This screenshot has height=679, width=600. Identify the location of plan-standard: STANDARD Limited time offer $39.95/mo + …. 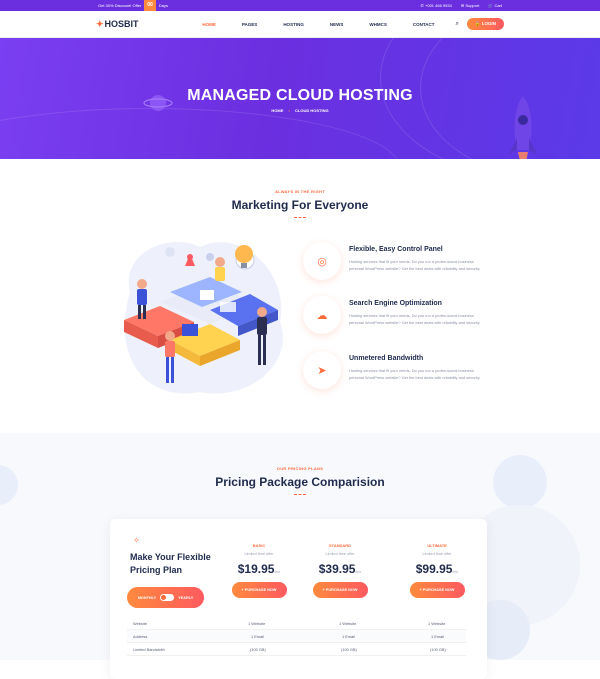
(340, 570).